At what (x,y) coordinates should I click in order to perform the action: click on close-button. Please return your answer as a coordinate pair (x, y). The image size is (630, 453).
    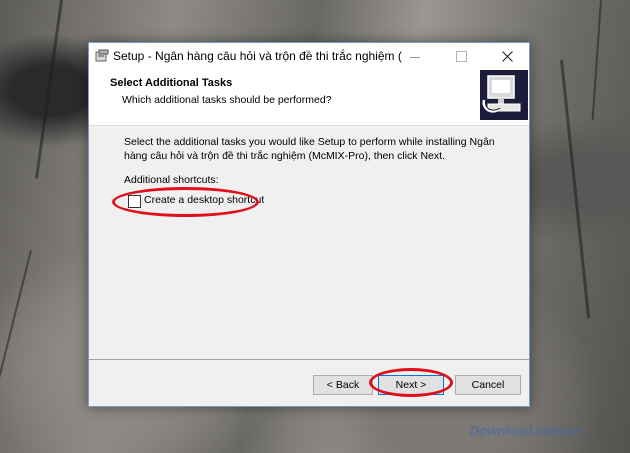
    Looking at the image, I should click on (507, 56).